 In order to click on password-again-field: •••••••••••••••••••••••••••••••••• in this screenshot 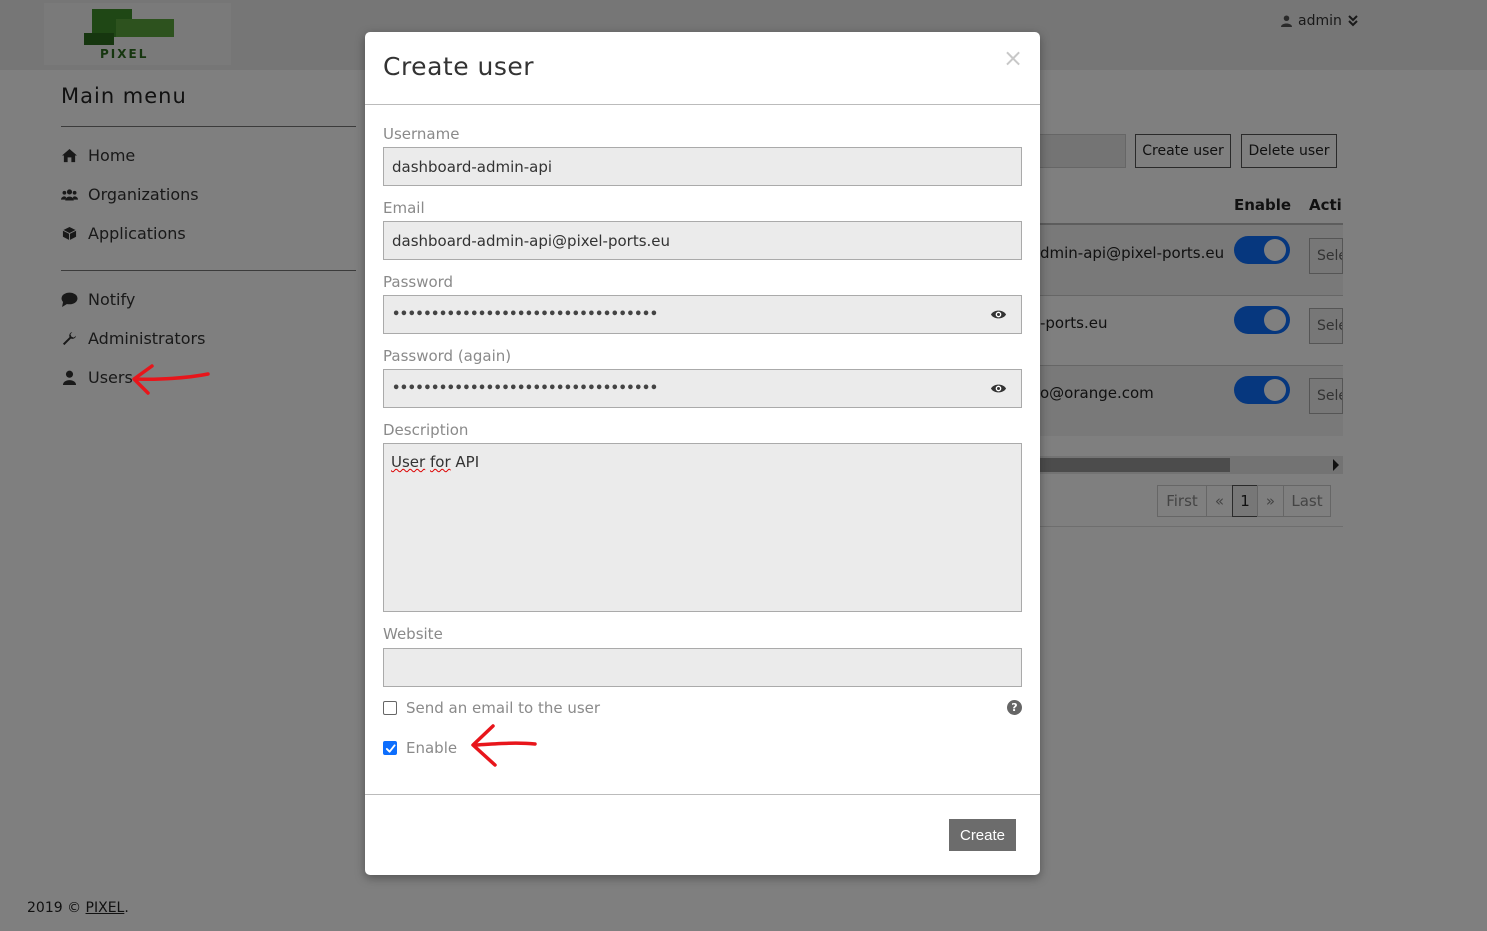, I will do `click(702, 388)`.